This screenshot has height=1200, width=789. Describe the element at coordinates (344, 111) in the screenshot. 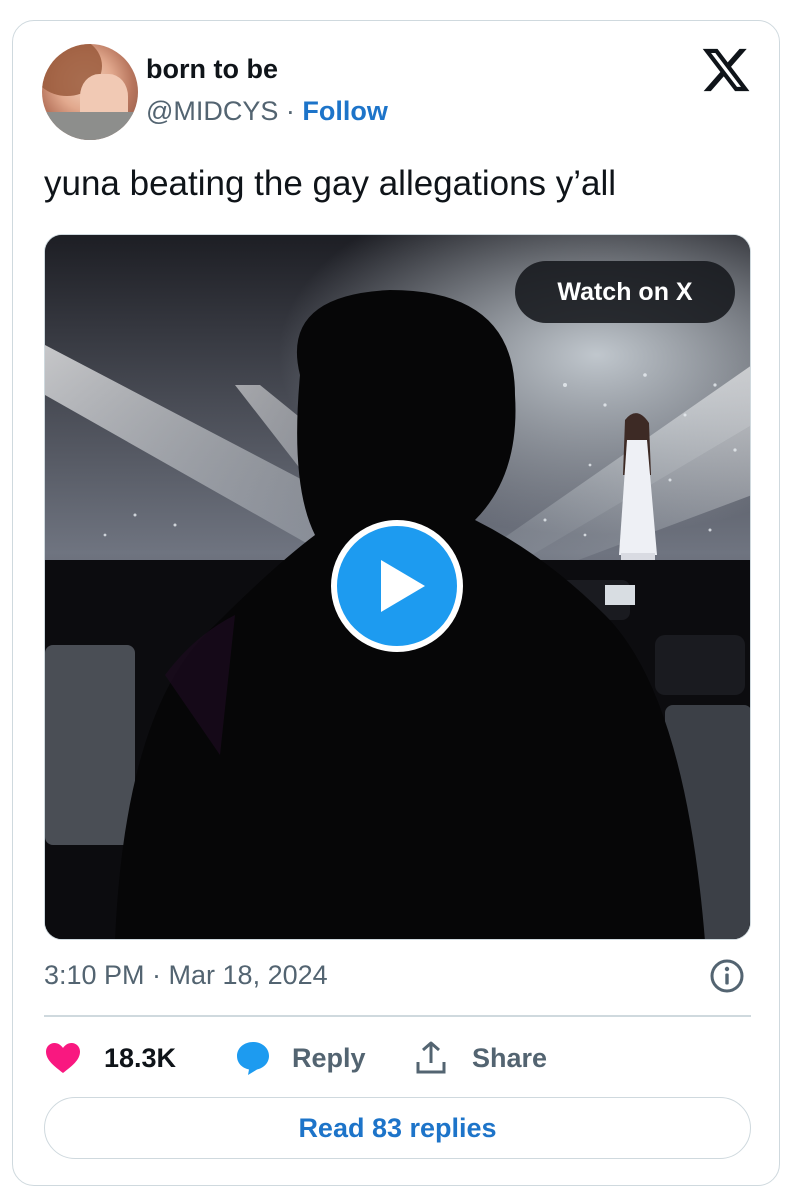

I see `follow-link: Follow` at that location.